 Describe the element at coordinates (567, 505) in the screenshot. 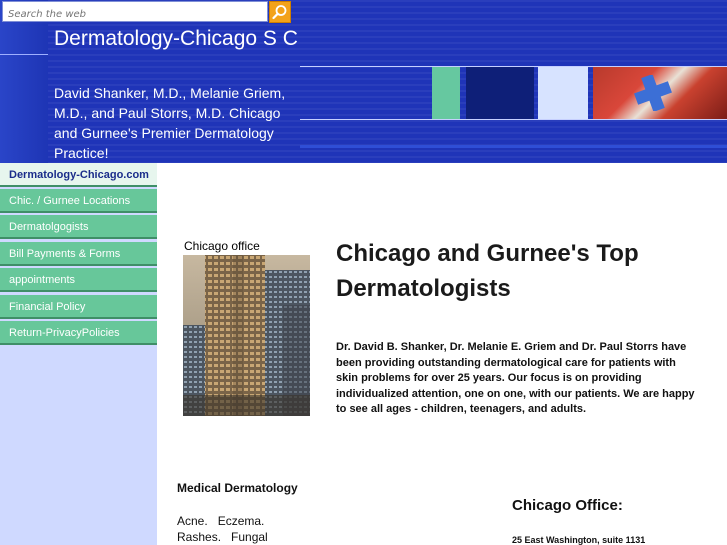

I see `chicago-office-heading: Chicago Office:` at that location.